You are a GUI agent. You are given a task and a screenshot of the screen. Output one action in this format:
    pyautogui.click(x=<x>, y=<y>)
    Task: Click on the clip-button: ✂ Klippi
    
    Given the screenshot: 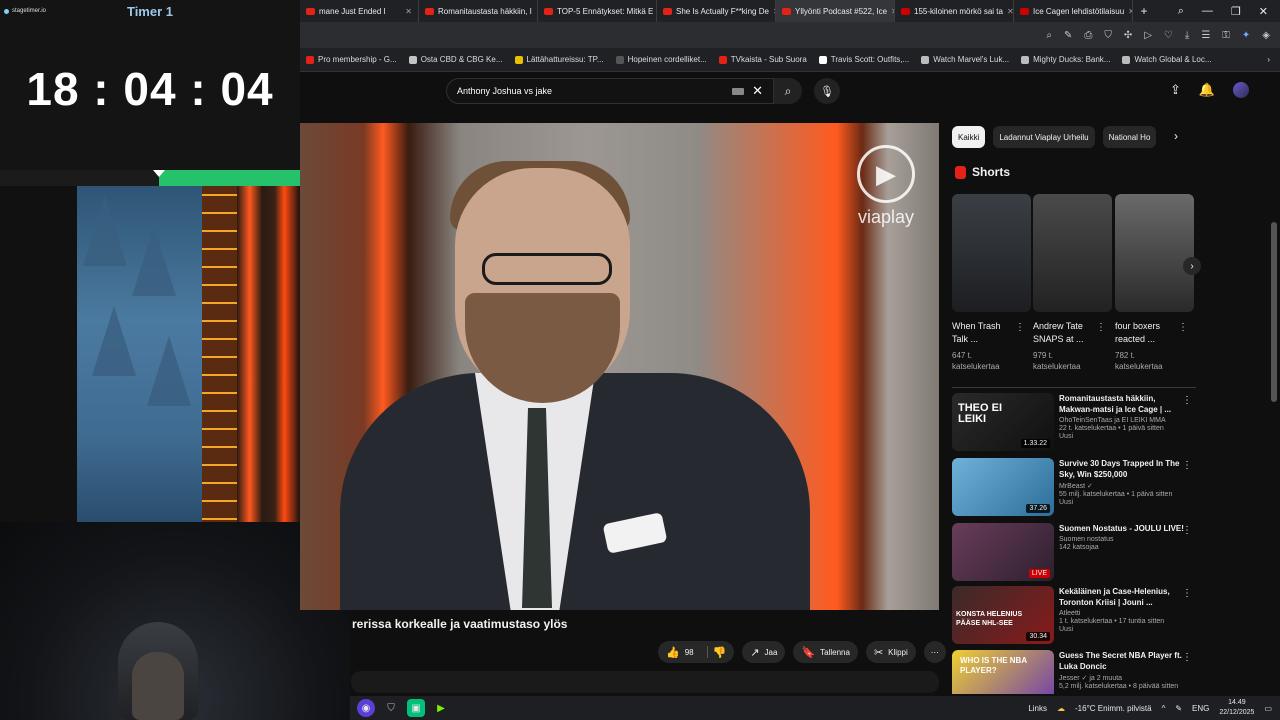 What is the action you would take?
    pyautogui.click(x=890, y=652)
    